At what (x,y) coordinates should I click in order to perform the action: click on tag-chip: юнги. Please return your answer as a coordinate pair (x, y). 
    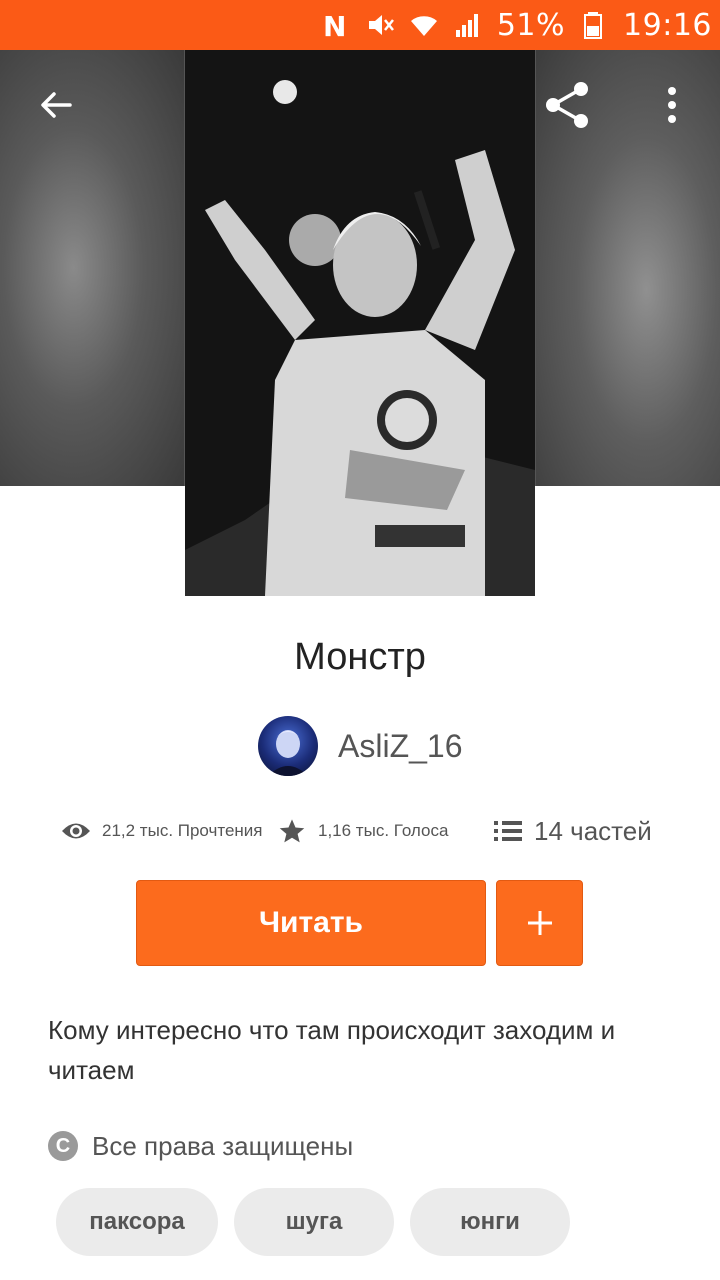
    Looking at the image, I should click on (490, 1222).